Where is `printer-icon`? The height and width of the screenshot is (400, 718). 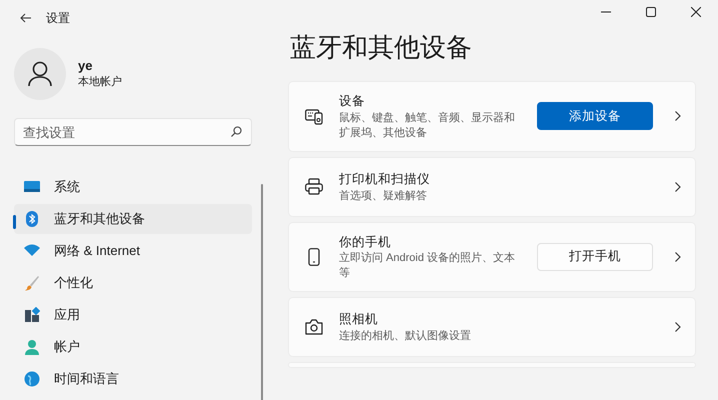 printer-icon is located at coordinates (314, 187).